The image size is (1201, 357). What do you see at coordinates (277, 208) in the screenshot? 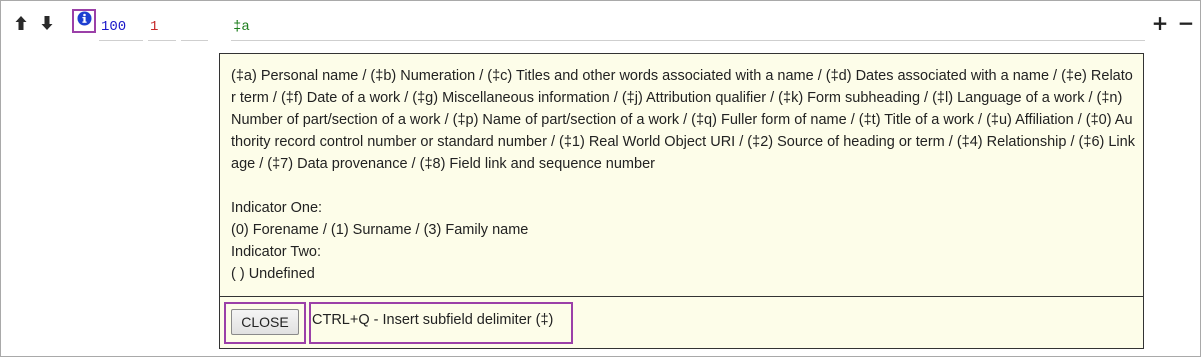
I see `indicator-one-label: Indicator One:` at bounding box center [277, 208].